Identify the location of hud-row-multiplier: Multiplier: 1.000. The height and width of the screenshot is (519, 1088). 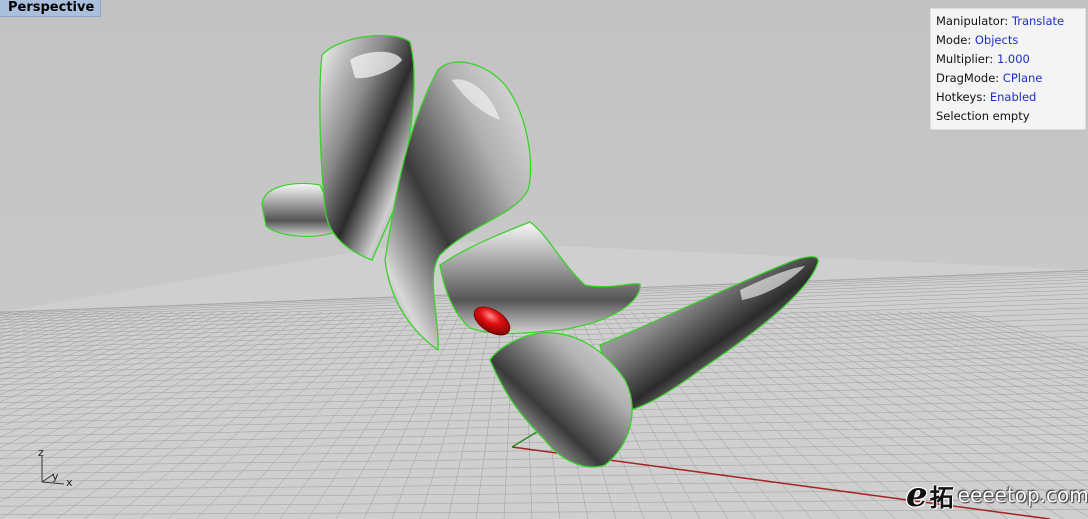
(1008, 59).